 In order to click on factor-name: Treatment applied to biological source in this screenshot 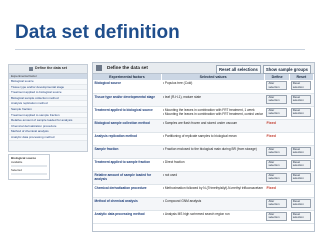, I will do `click(127, 113)`.